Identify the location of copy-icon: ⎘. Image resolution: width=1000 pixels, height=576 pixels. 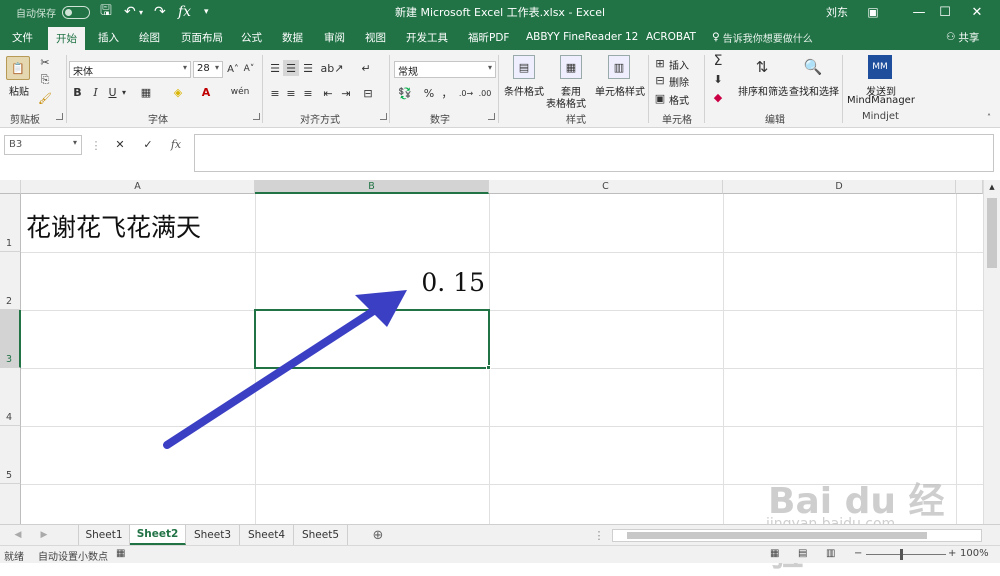
(45, 80).